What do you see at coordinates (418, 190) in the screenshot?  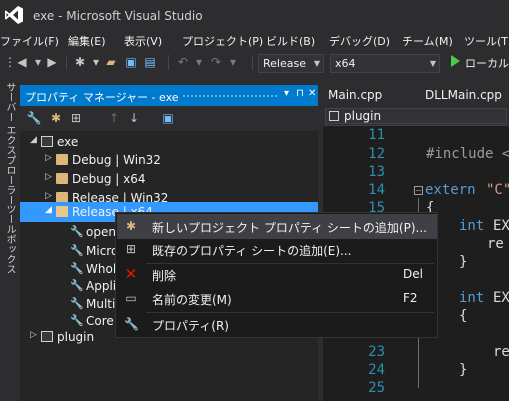 I see `fold-toggle-icon: −` at bounding box center [418, 190].